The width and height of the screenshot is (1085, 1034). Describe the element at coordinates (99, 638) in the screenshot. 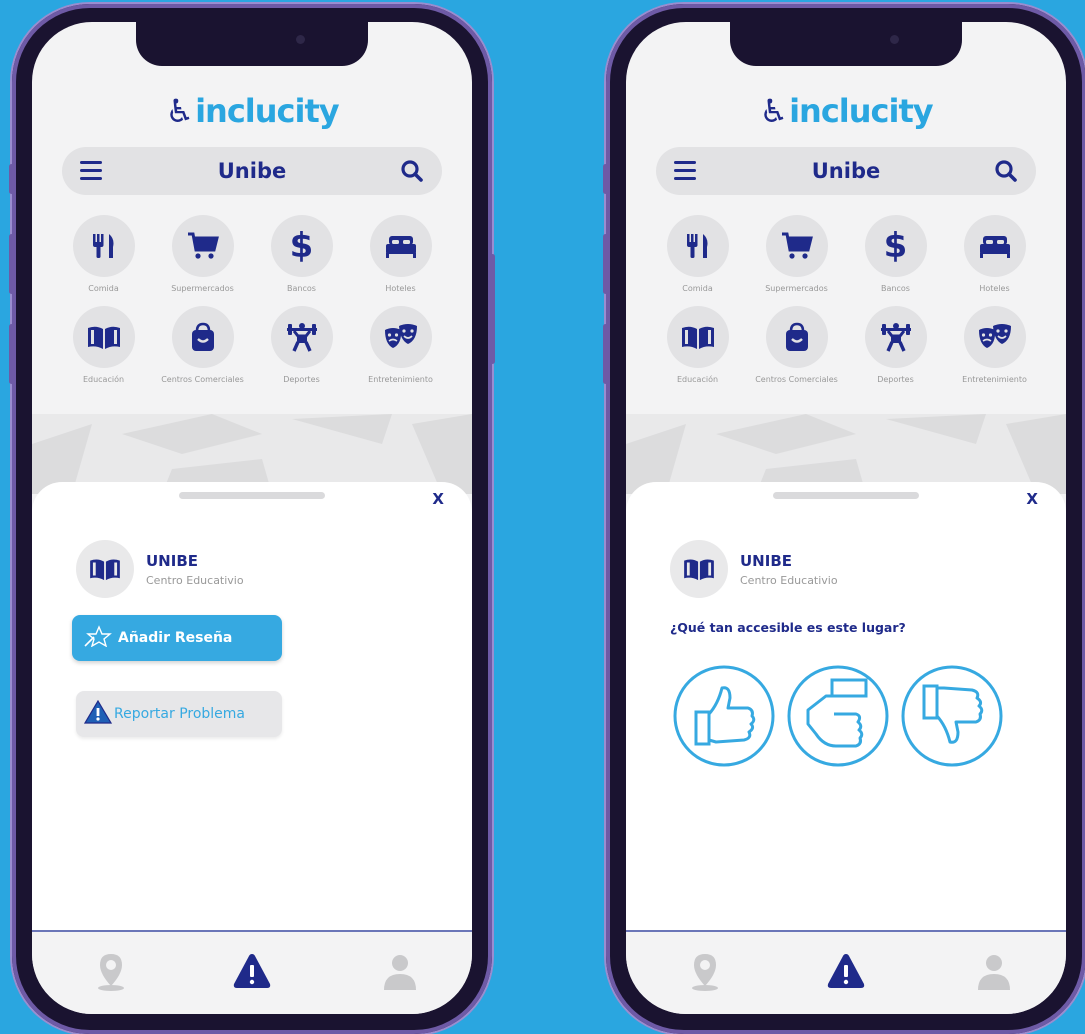

I see `star-pen-icon` at that location.